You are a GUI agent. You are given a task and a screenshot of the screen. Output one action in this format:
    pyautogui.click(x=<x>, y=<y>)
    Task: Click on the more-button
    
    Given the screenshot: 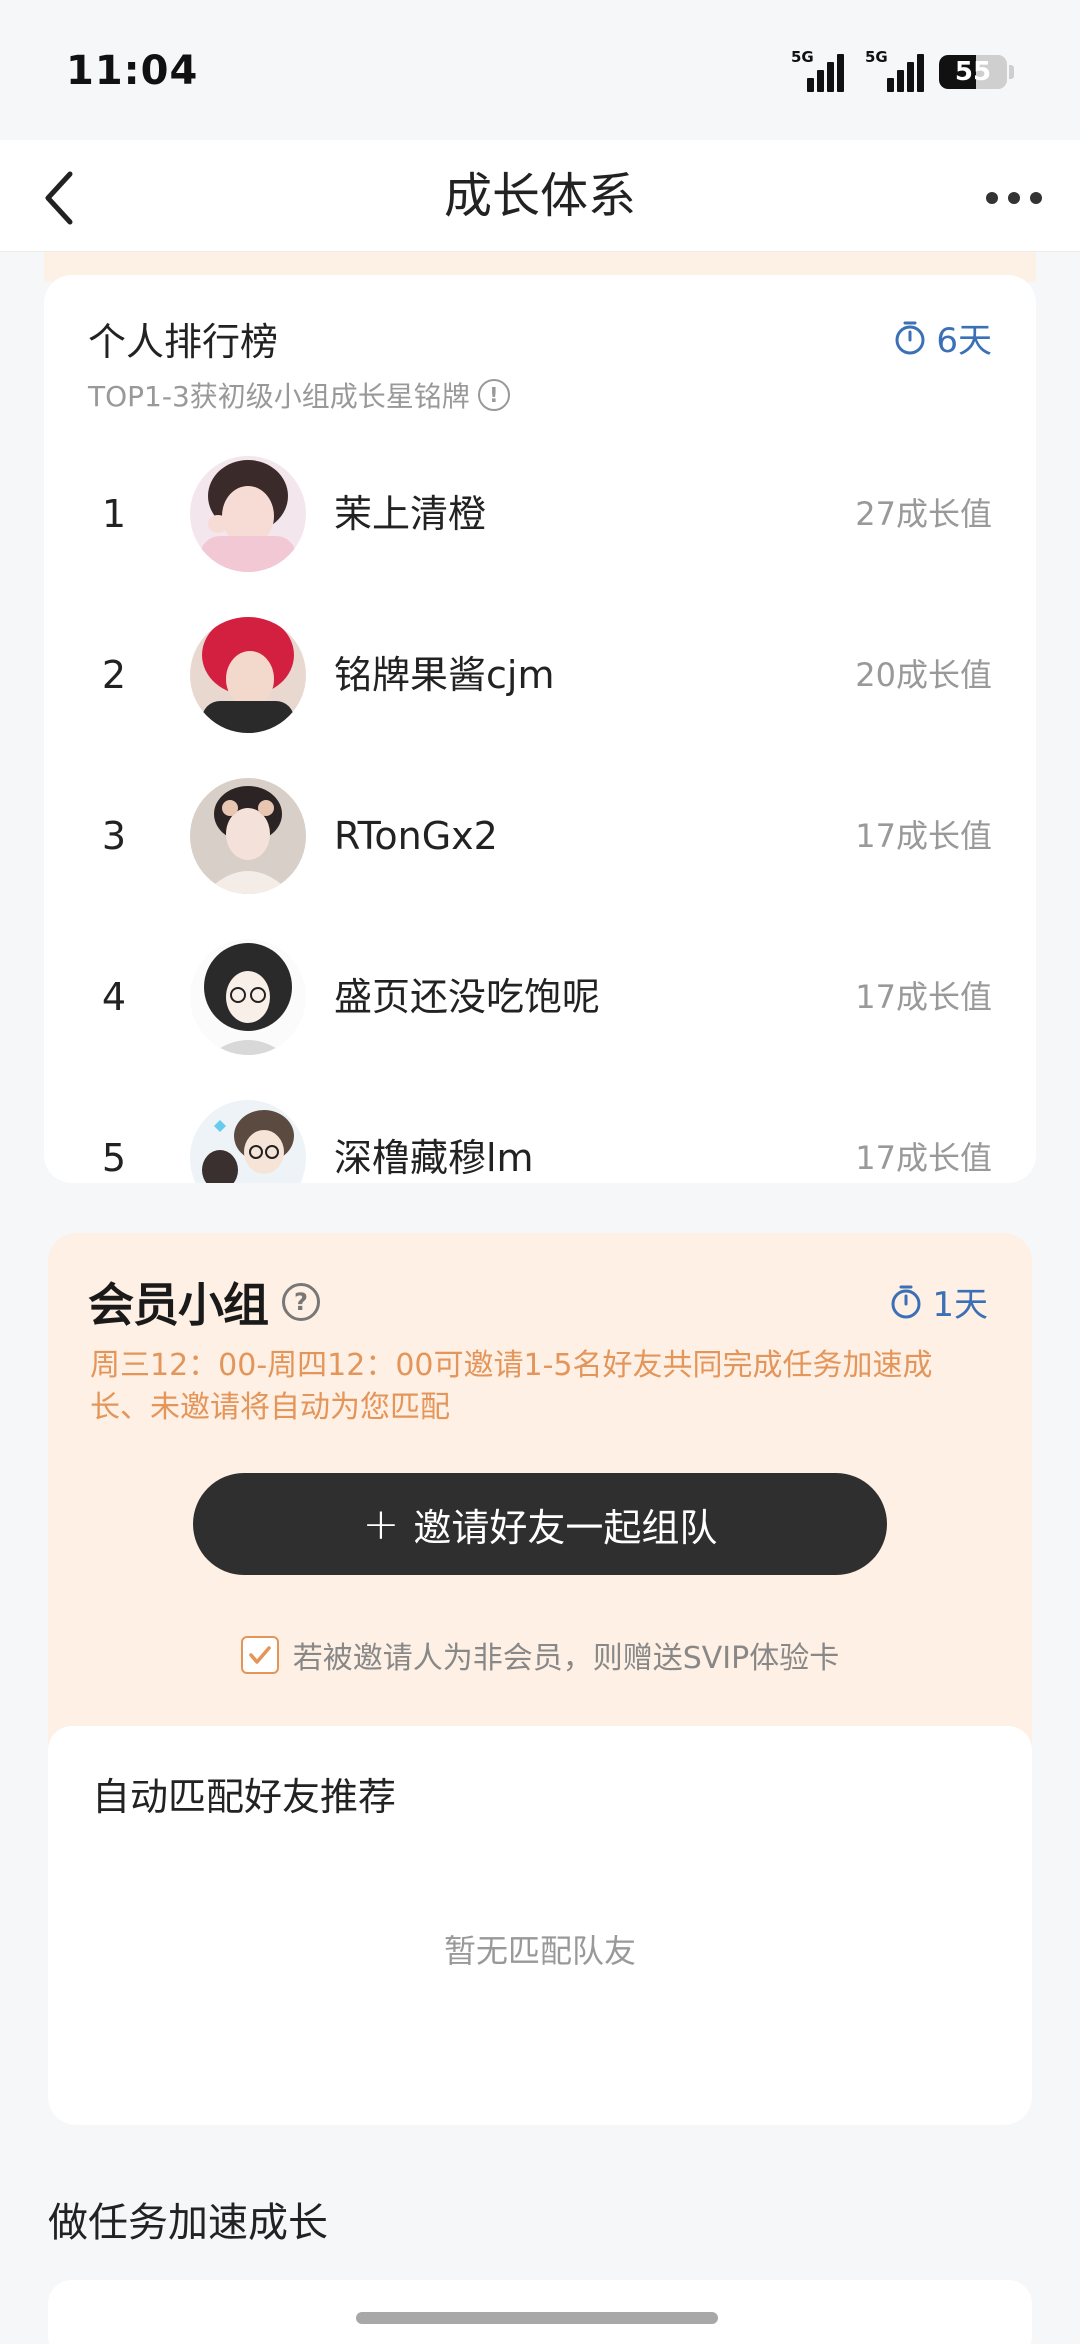 What is the action you would take?
    pyautogui.click(x=1014, y=198)
    